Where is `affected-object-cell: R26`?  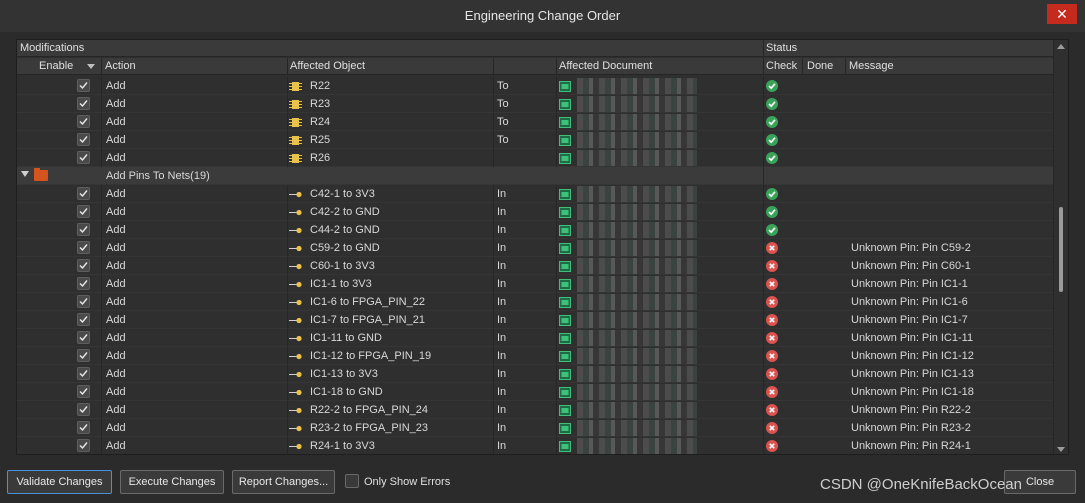
affected-object-cell: R26 is located at coordinates (320, 158).